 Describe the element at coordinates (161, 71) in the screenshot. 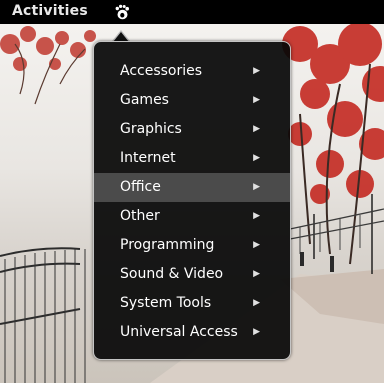

I see `menu-item-label: Accessories` at that location.